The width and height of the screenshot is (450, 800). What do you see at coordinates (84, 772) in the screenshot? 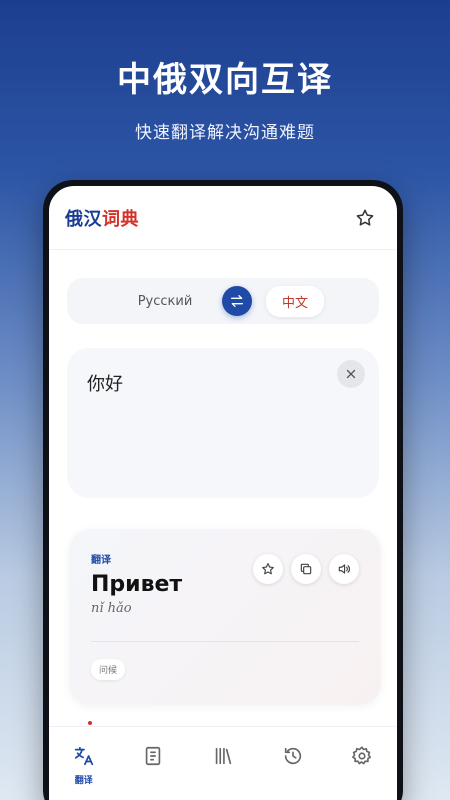
I see `tab-translate: 翻译` at bounding box center [84, 772].